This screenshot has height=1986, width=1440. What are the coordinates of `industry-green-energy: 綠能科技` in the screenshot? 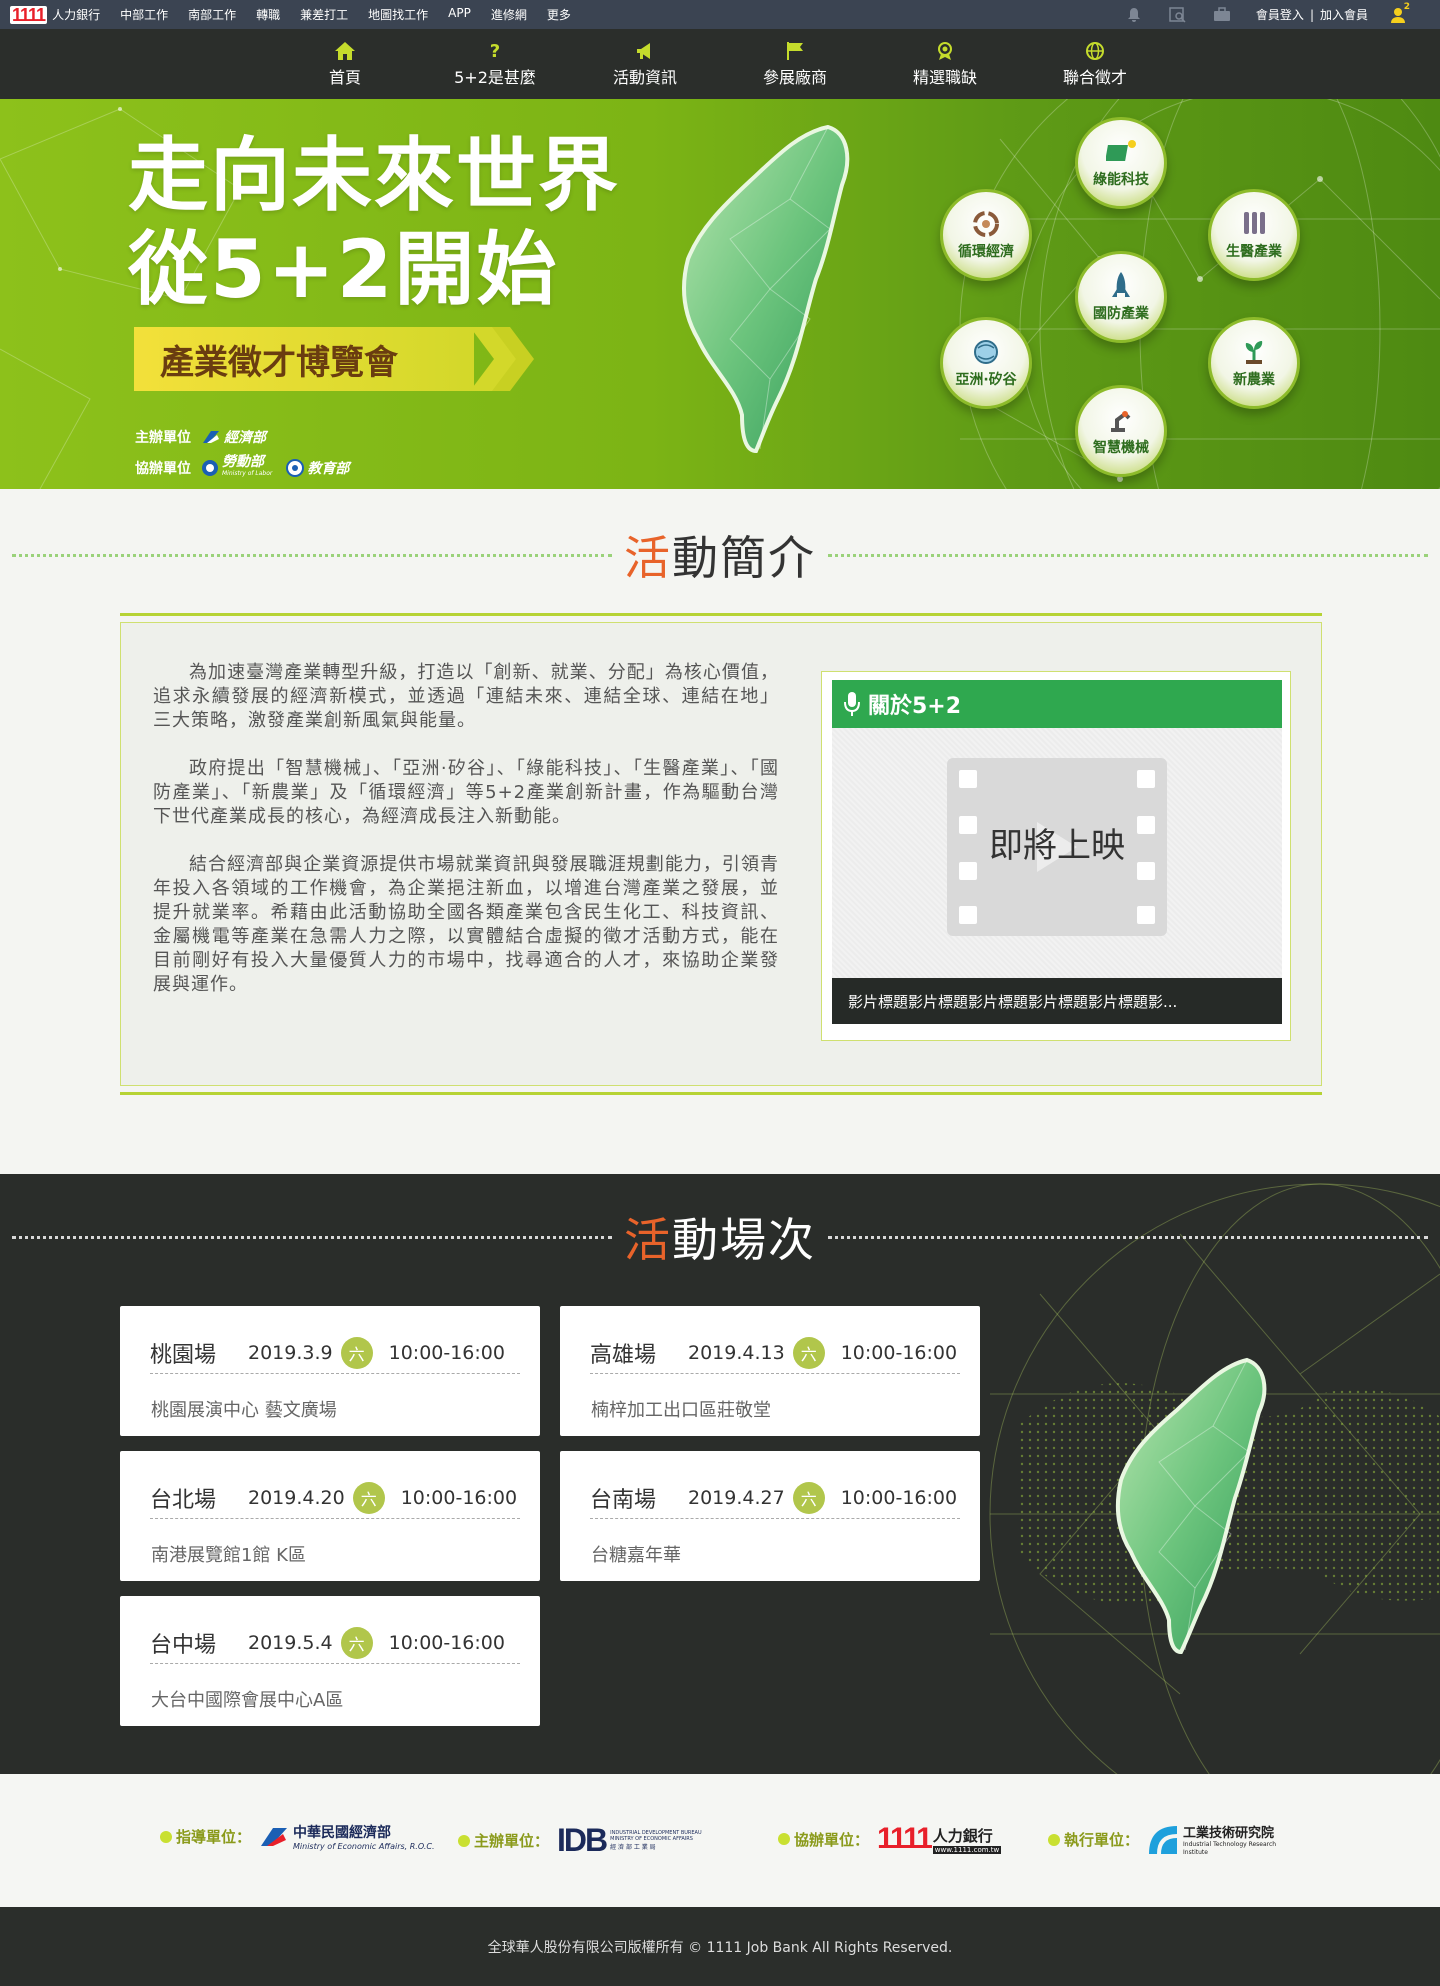 It's located at (1121, 163).